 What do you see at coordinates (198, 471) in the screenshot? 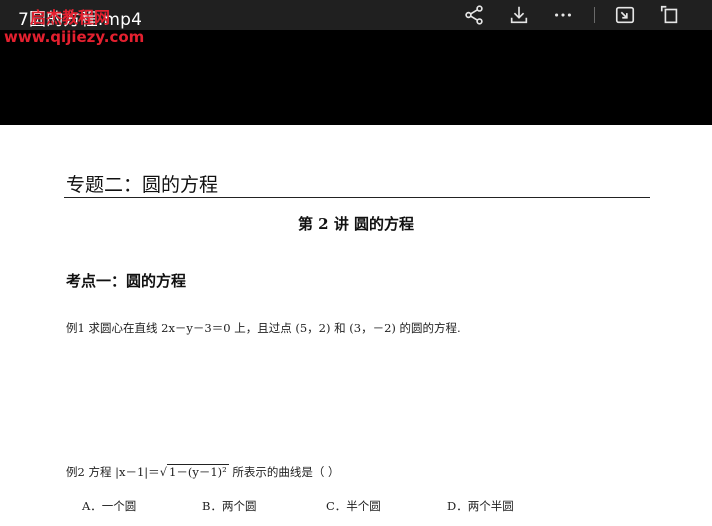
I see `sqrt-radicand: 1－(y－1)²` at bounding box center [198, 471].